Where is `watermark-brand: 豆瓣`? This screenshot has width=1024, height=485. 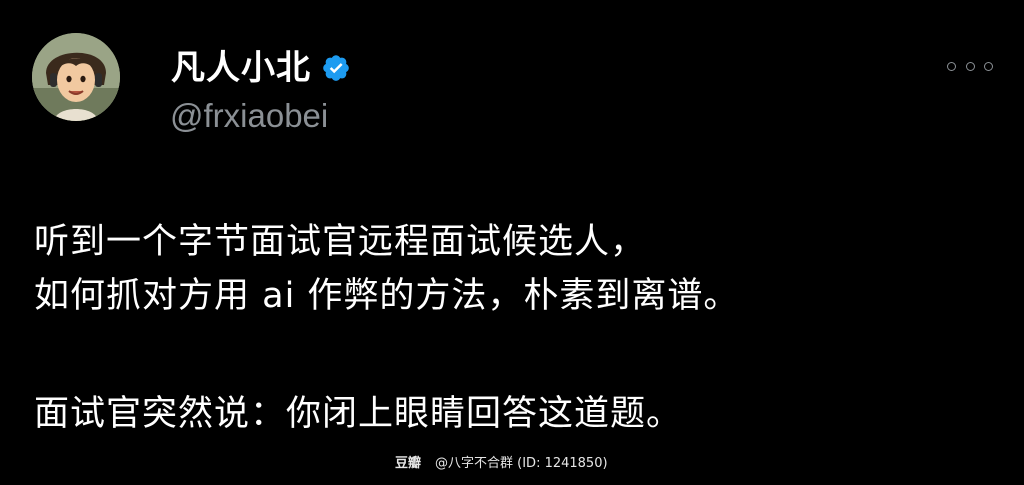
watermark-brand: 豆瓣 is located at coordinates (408, 463).